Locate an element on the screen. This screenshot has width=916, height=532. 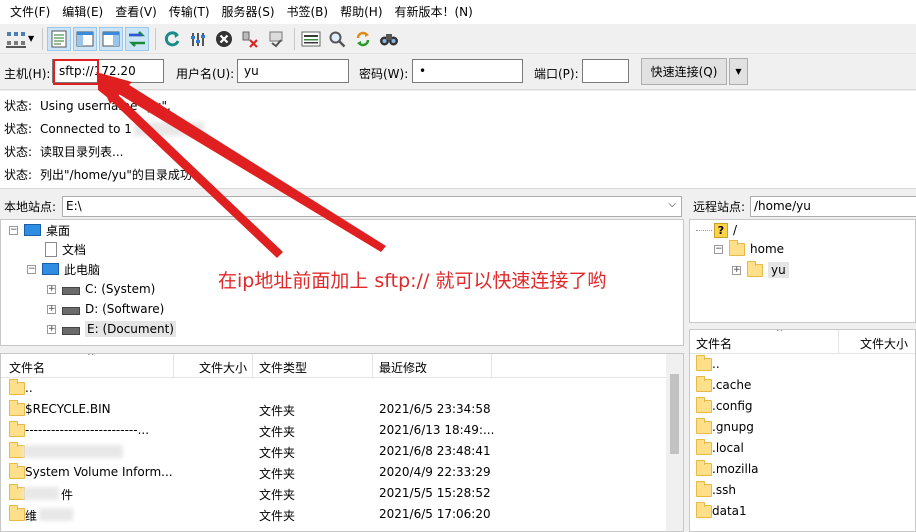
annotation-arrow-long is located at coordinates (242, 163).